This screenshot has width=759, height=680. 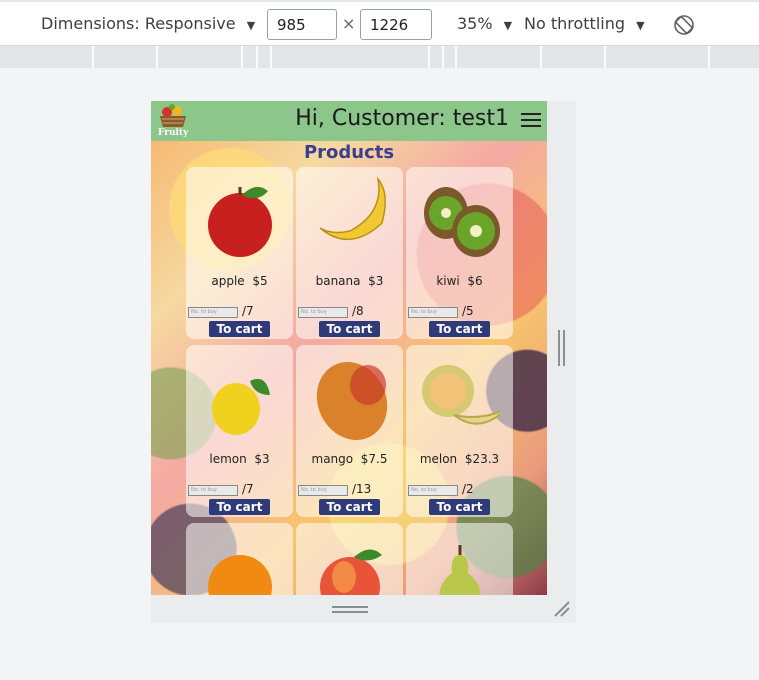 I want to click on app-header: Fruity Hi, Customer: test1, so click(x=349, y=121).